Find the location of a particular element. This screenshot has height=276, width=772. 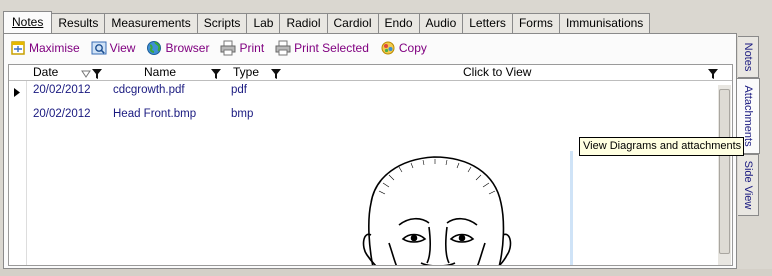

view-button: View is located at coordinates (114, 48).